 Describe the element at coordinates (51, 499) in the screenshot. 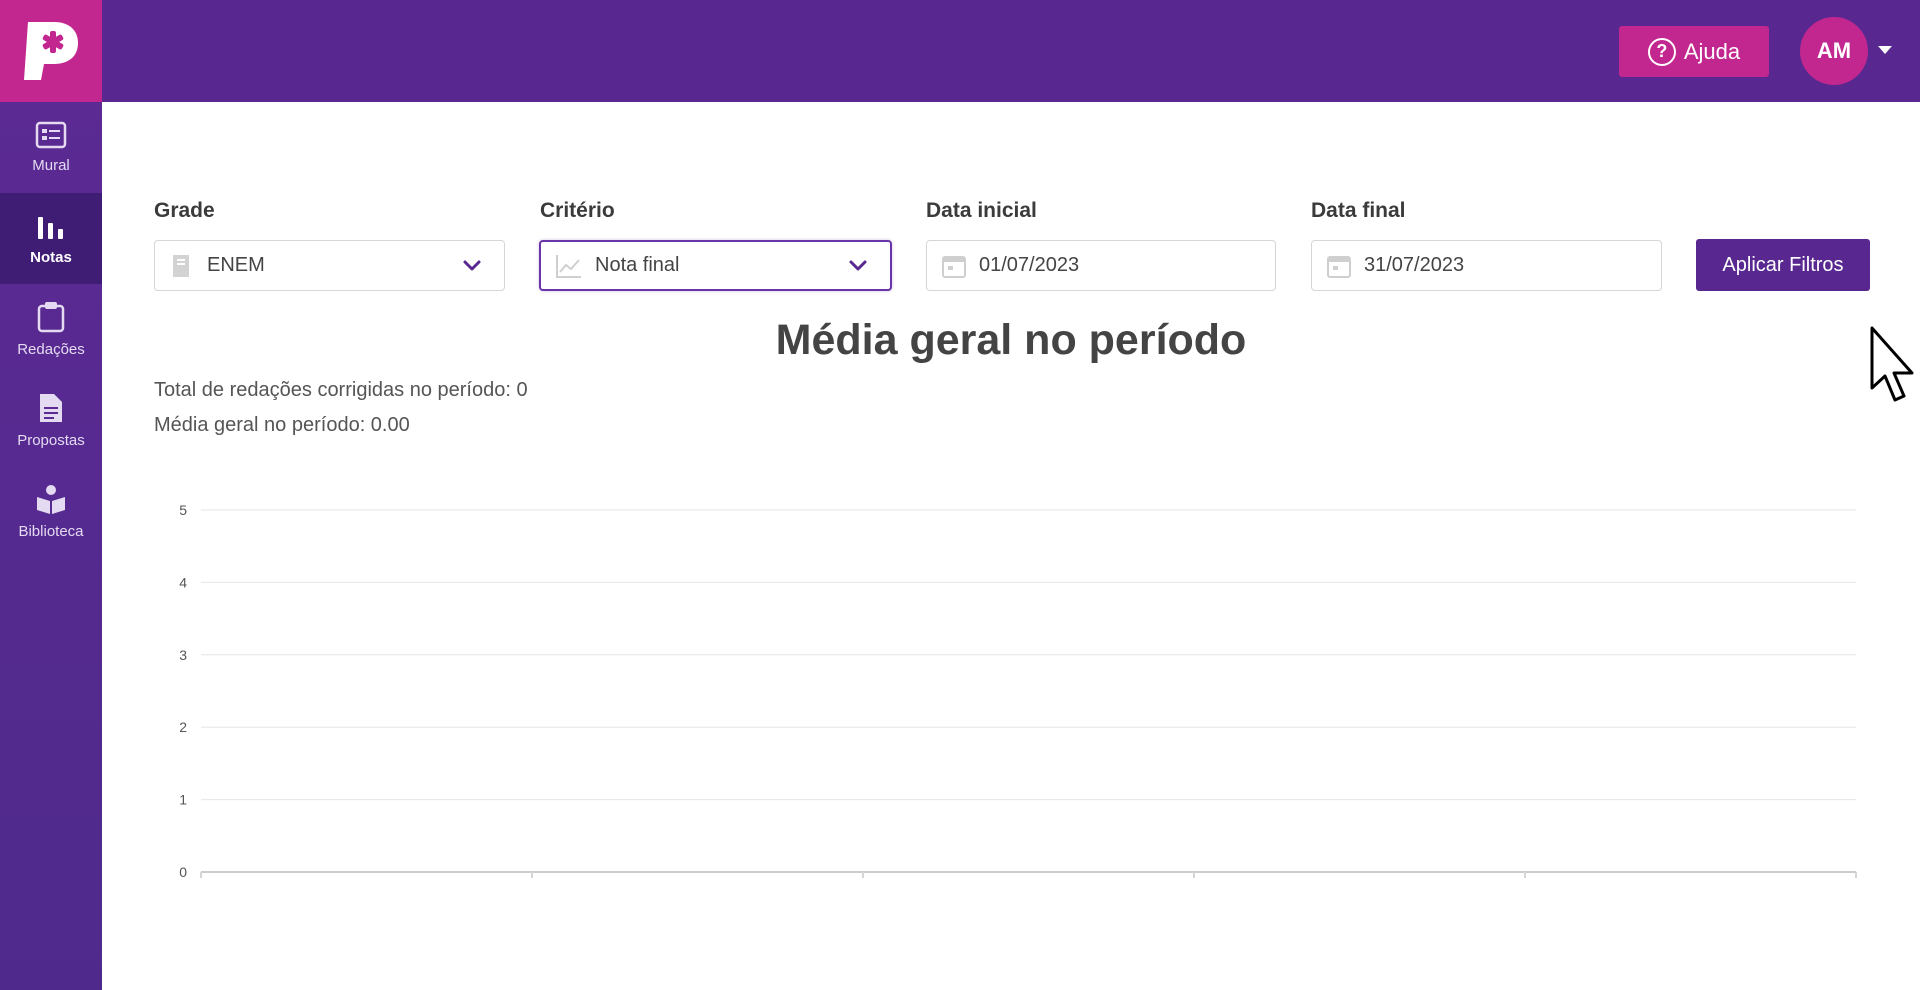

I see `book-reader-icon` at that location.